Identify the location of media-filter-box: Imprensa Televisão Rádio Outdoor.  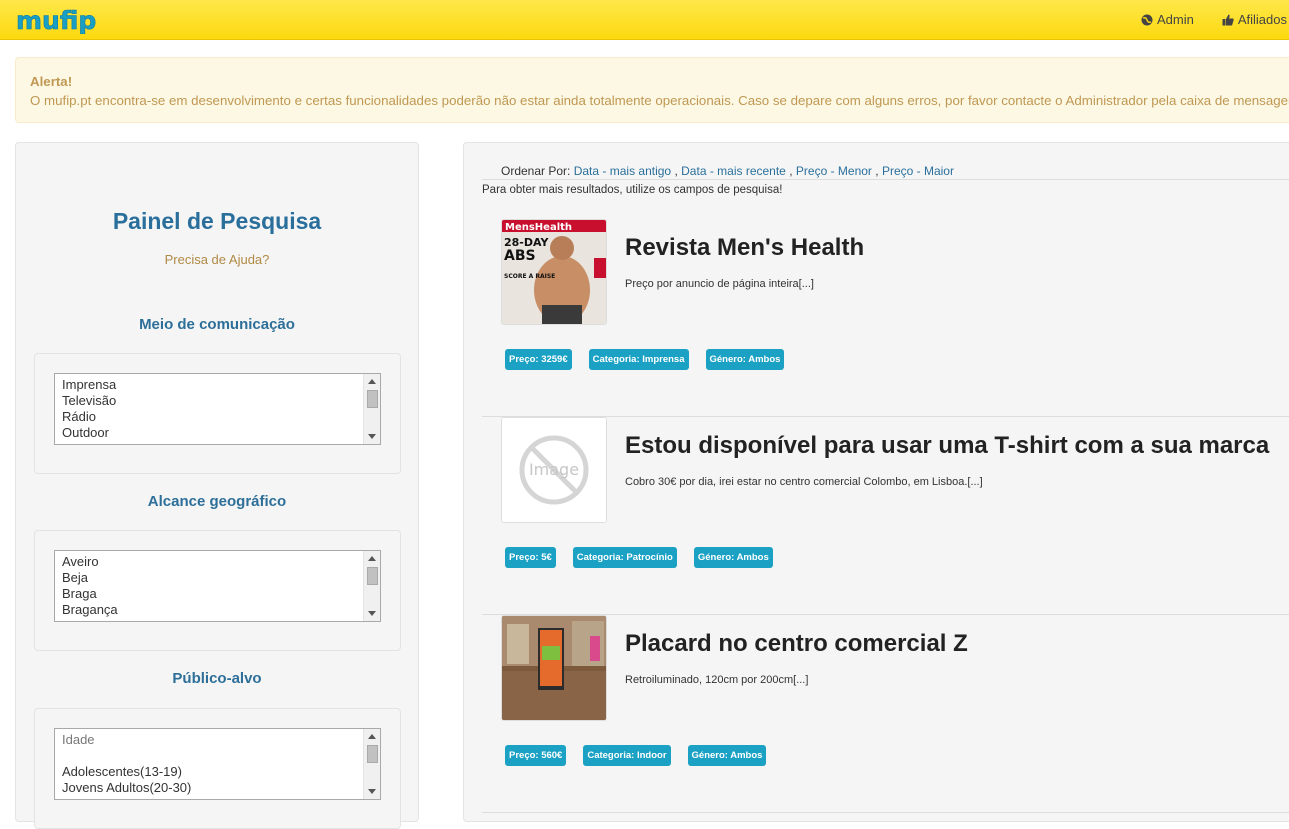
(217, 413).